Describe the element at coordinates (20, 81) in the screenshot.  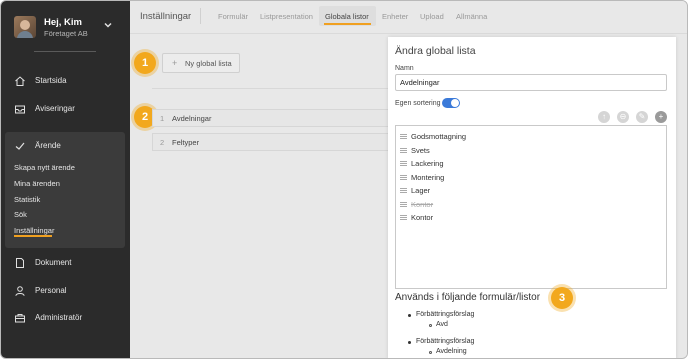
I see `home-icon` at that location.